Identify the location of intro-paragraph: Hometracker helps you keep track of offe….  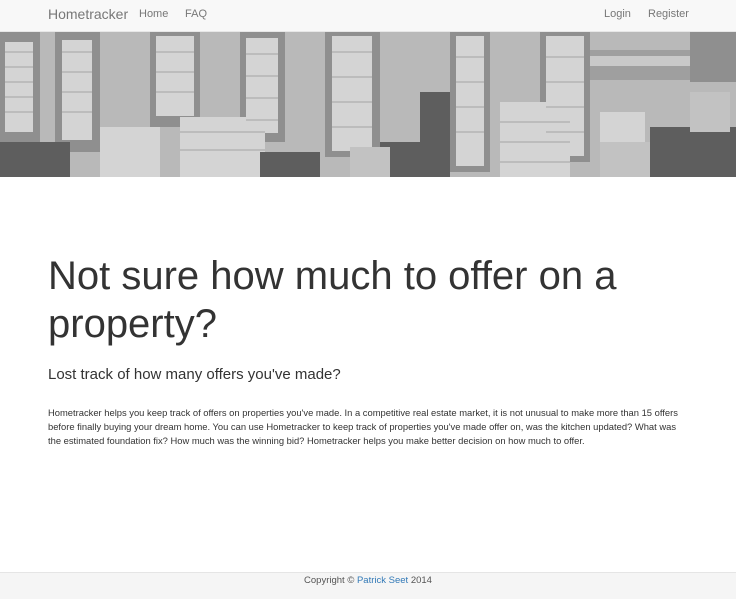
(363, 426).